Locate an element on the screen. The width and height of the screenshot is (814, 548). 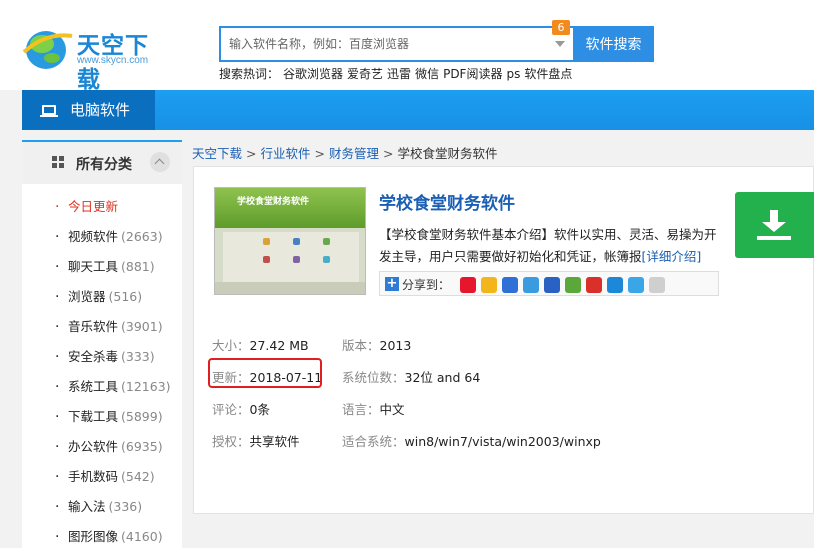
kaixin-icon is located at coordinates (573, 285).